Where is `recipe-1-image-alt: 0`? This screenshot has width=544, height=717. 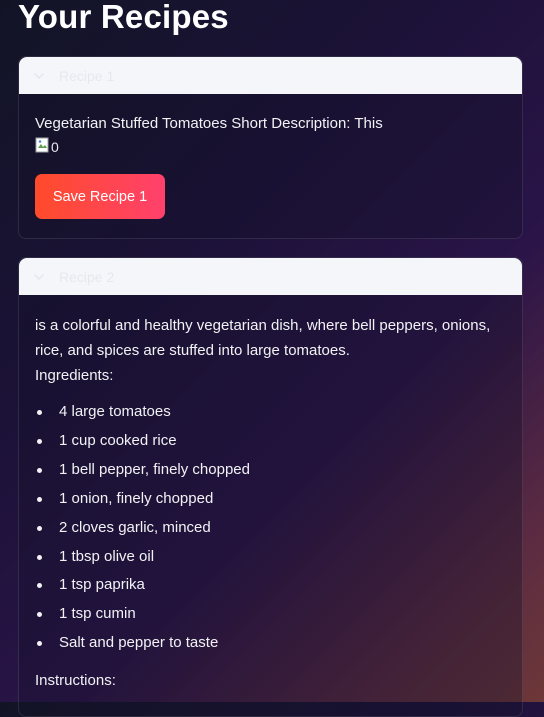
recipe-1-image-alt: 0 is located at coordinates (55, 146).